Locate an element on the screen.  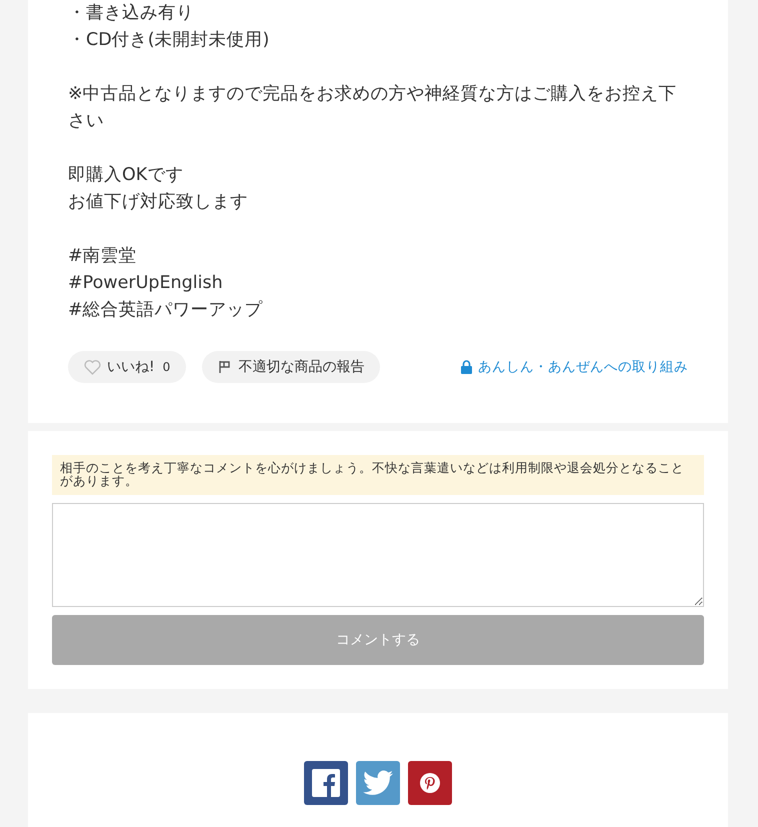
comment-notice: 相手のことを考え丁寧なコメントを心がけましょう。不快な言葉遣いなどは利用制限や退会処分となることがあります。 is located at coordinates (378, 475).